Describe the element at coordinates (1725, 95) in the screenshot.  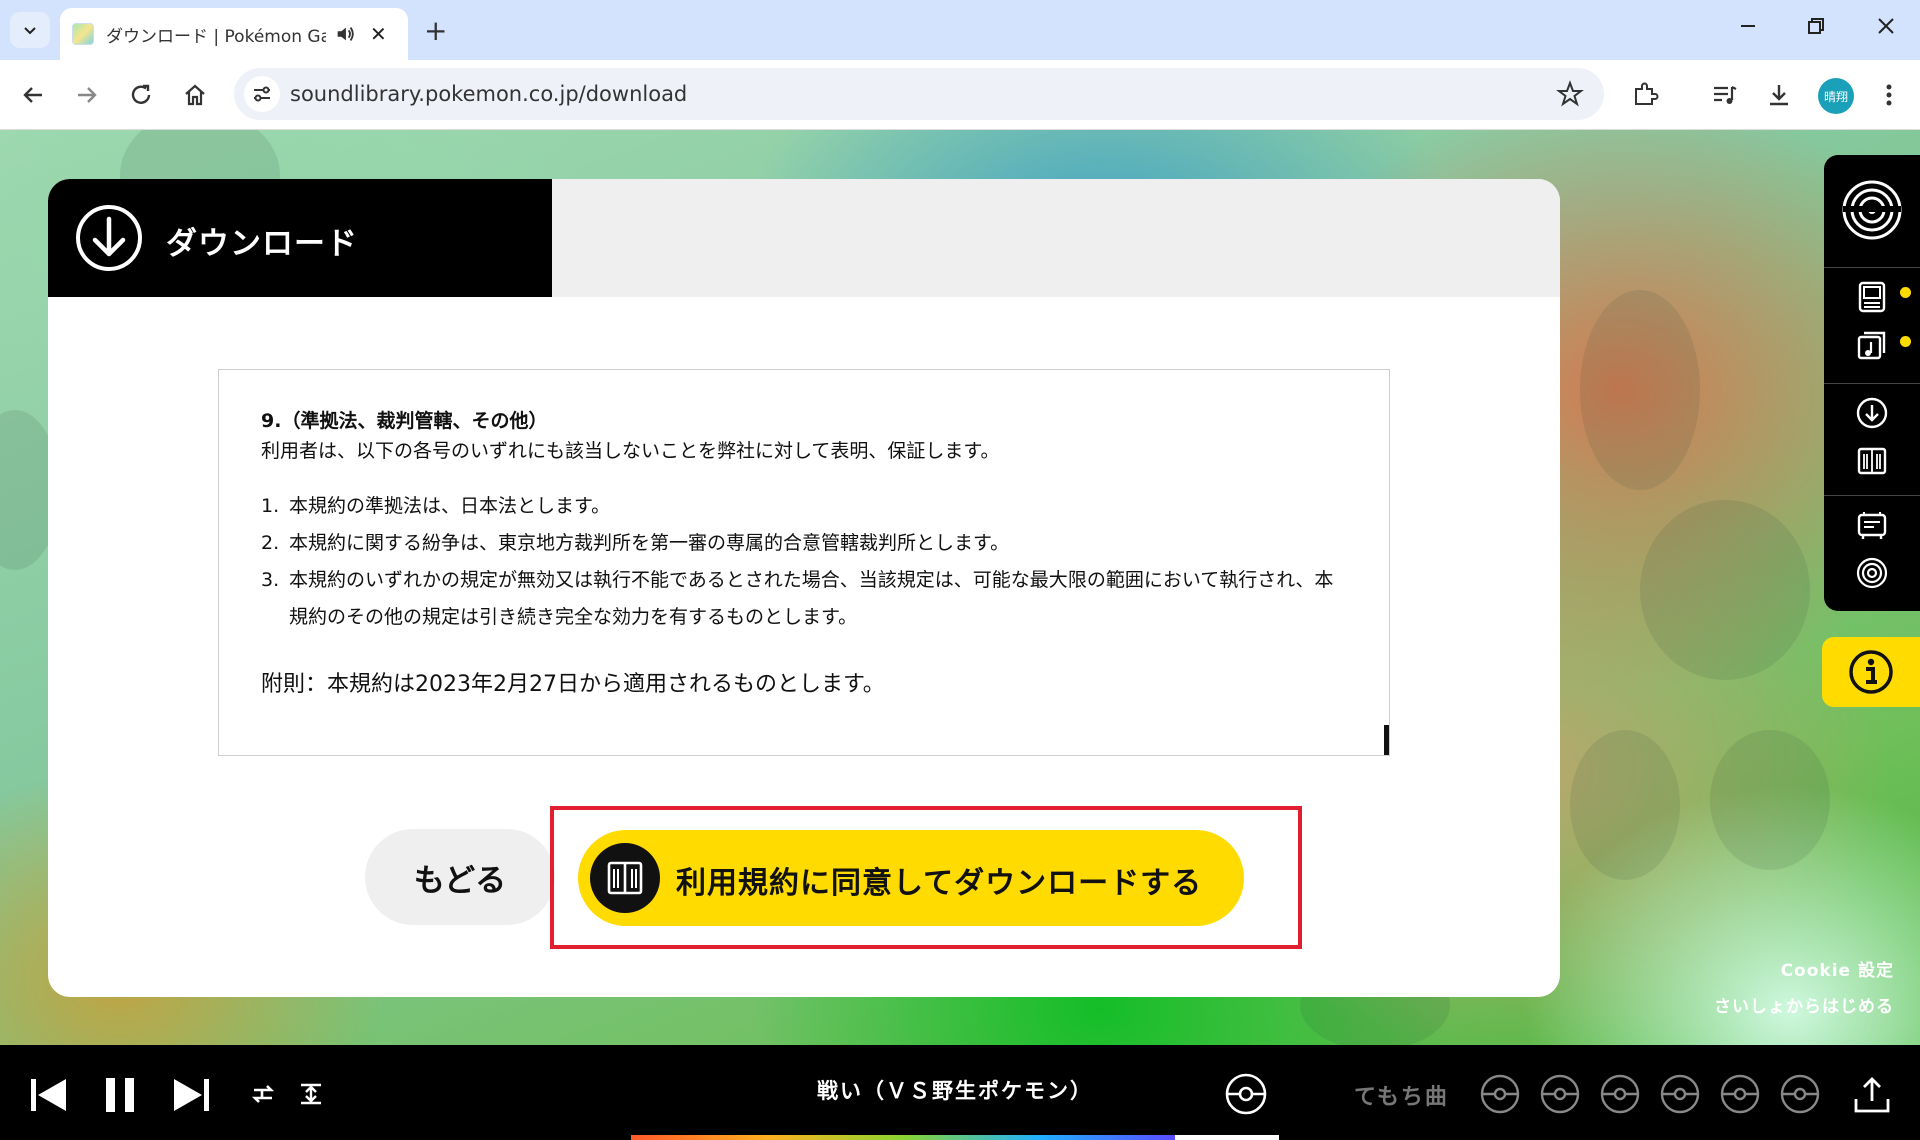
I see `media-controls-icon` at that location.